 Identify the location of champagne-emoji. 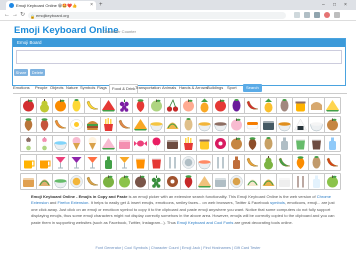
(108, 162).